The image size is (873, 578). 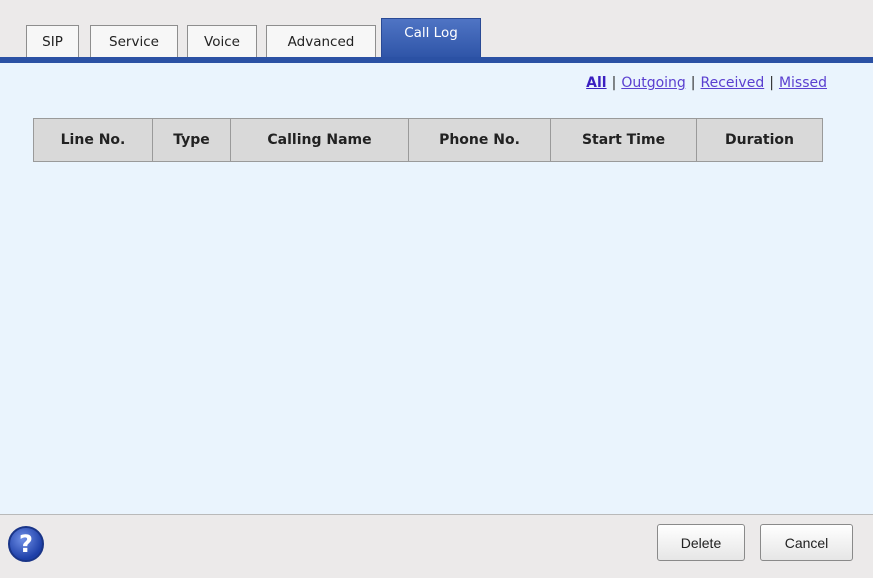 What do you see at coordinates (222, 41) in the screenshot?
I see `tab-voice: Voice` at bounding box center [222, 41].